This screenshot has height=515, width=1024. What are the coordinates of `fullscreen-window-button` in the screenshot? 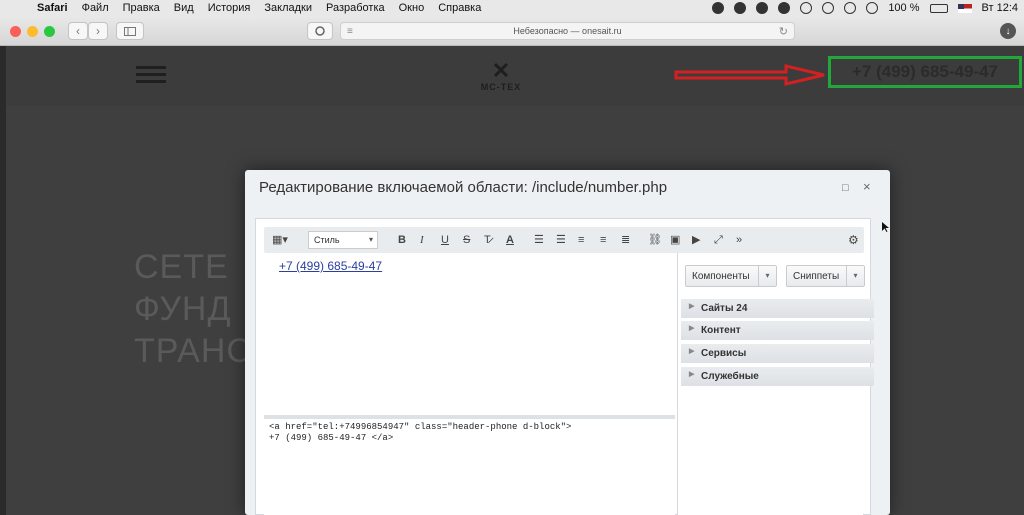 It's located at (49, 31).